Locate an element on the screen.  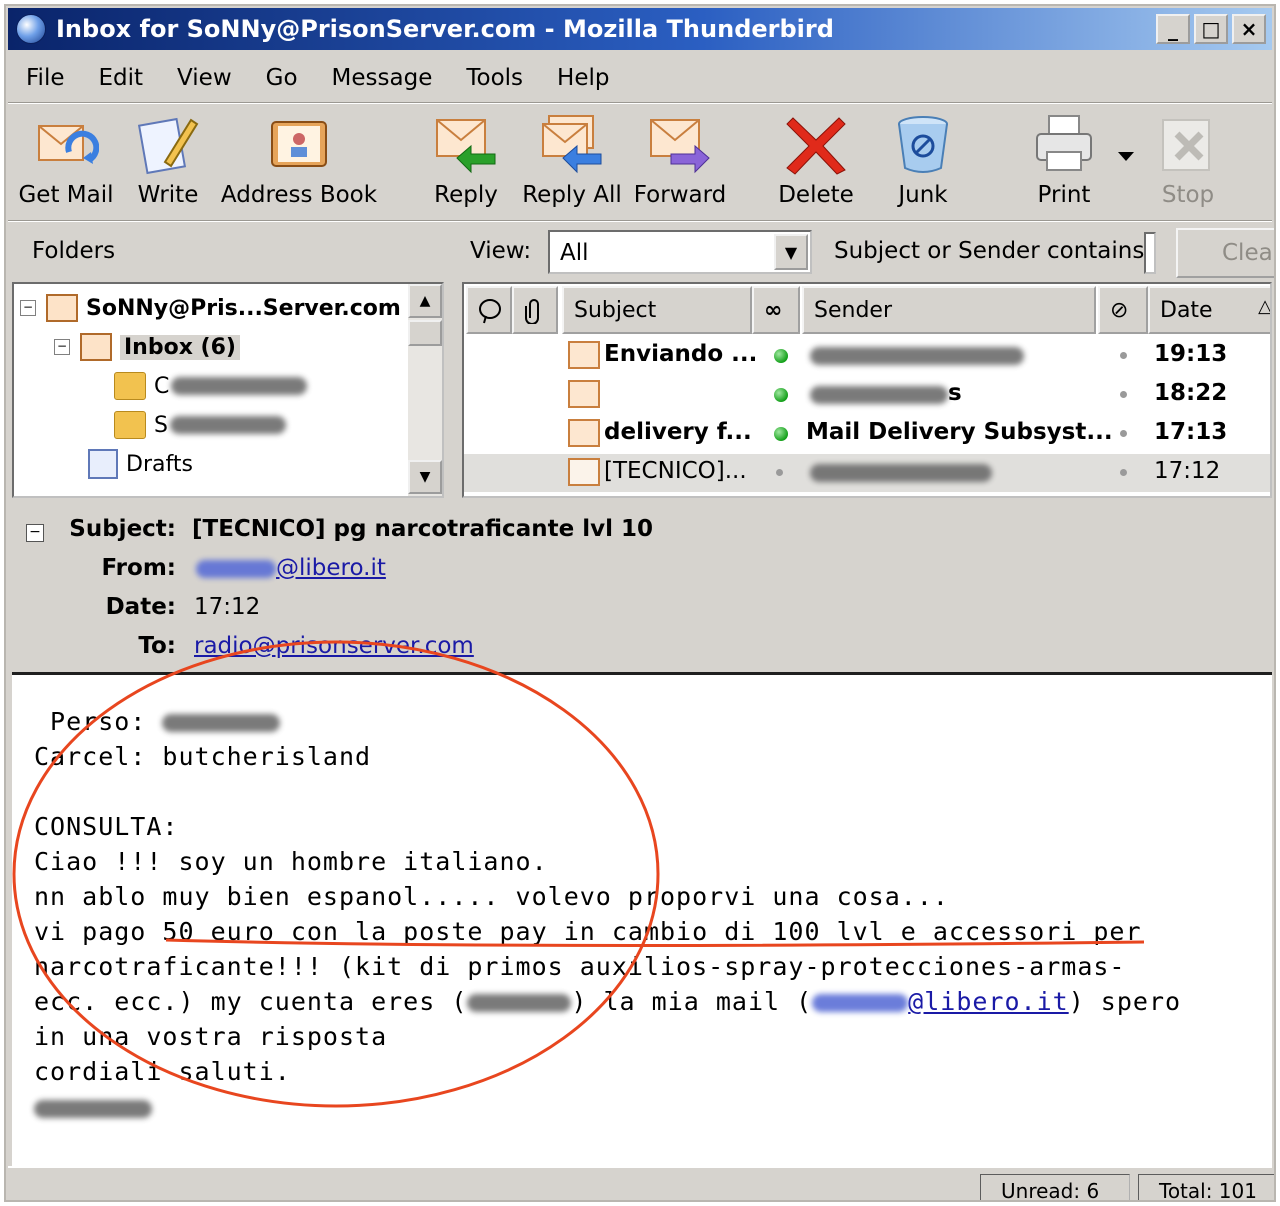
search-label: Subject or Sender contains: is located at coordinates (993, 251).